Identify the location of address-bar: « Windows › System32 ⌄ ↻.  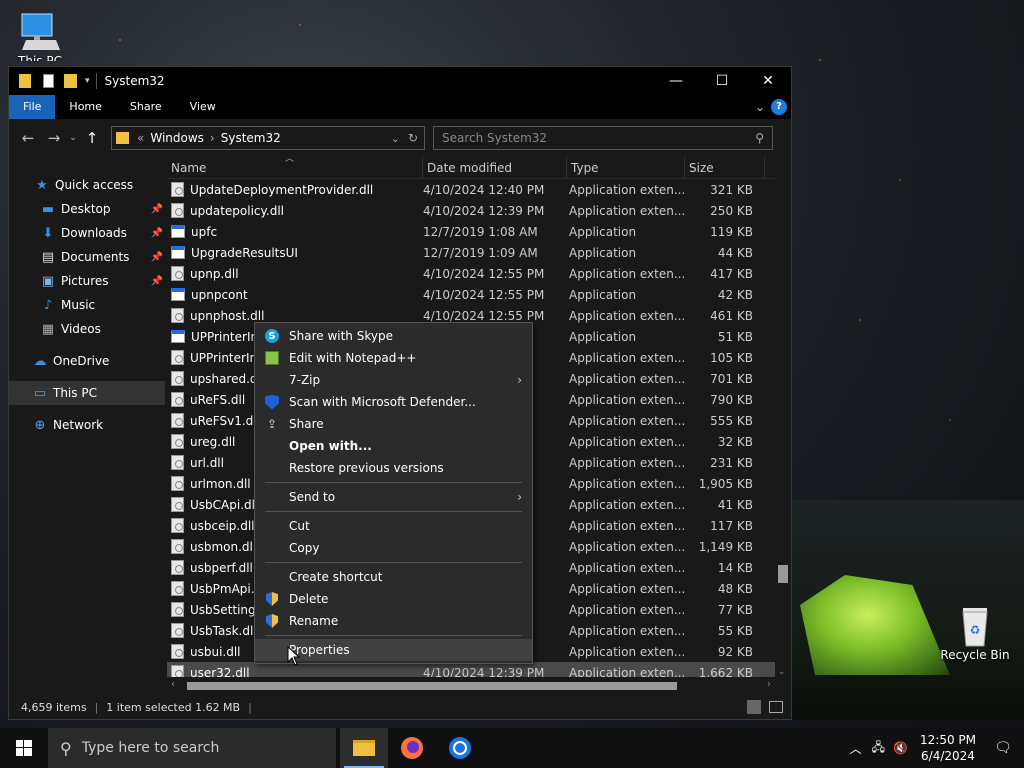
(268, 138).